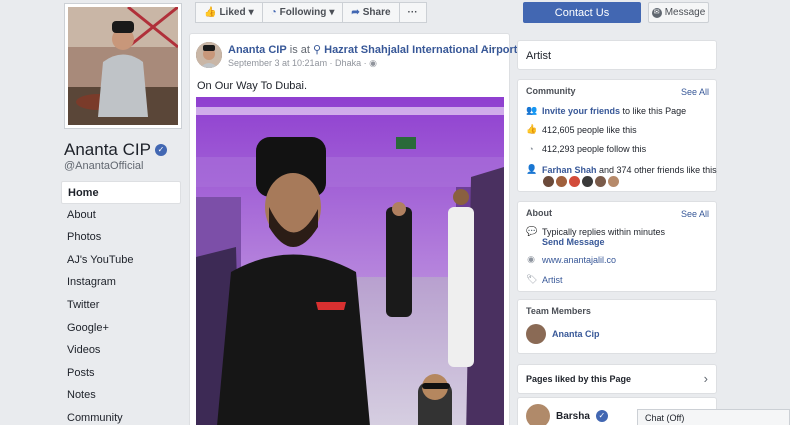  I want to click on nav-item-notes: Notes, so click(121, 395).